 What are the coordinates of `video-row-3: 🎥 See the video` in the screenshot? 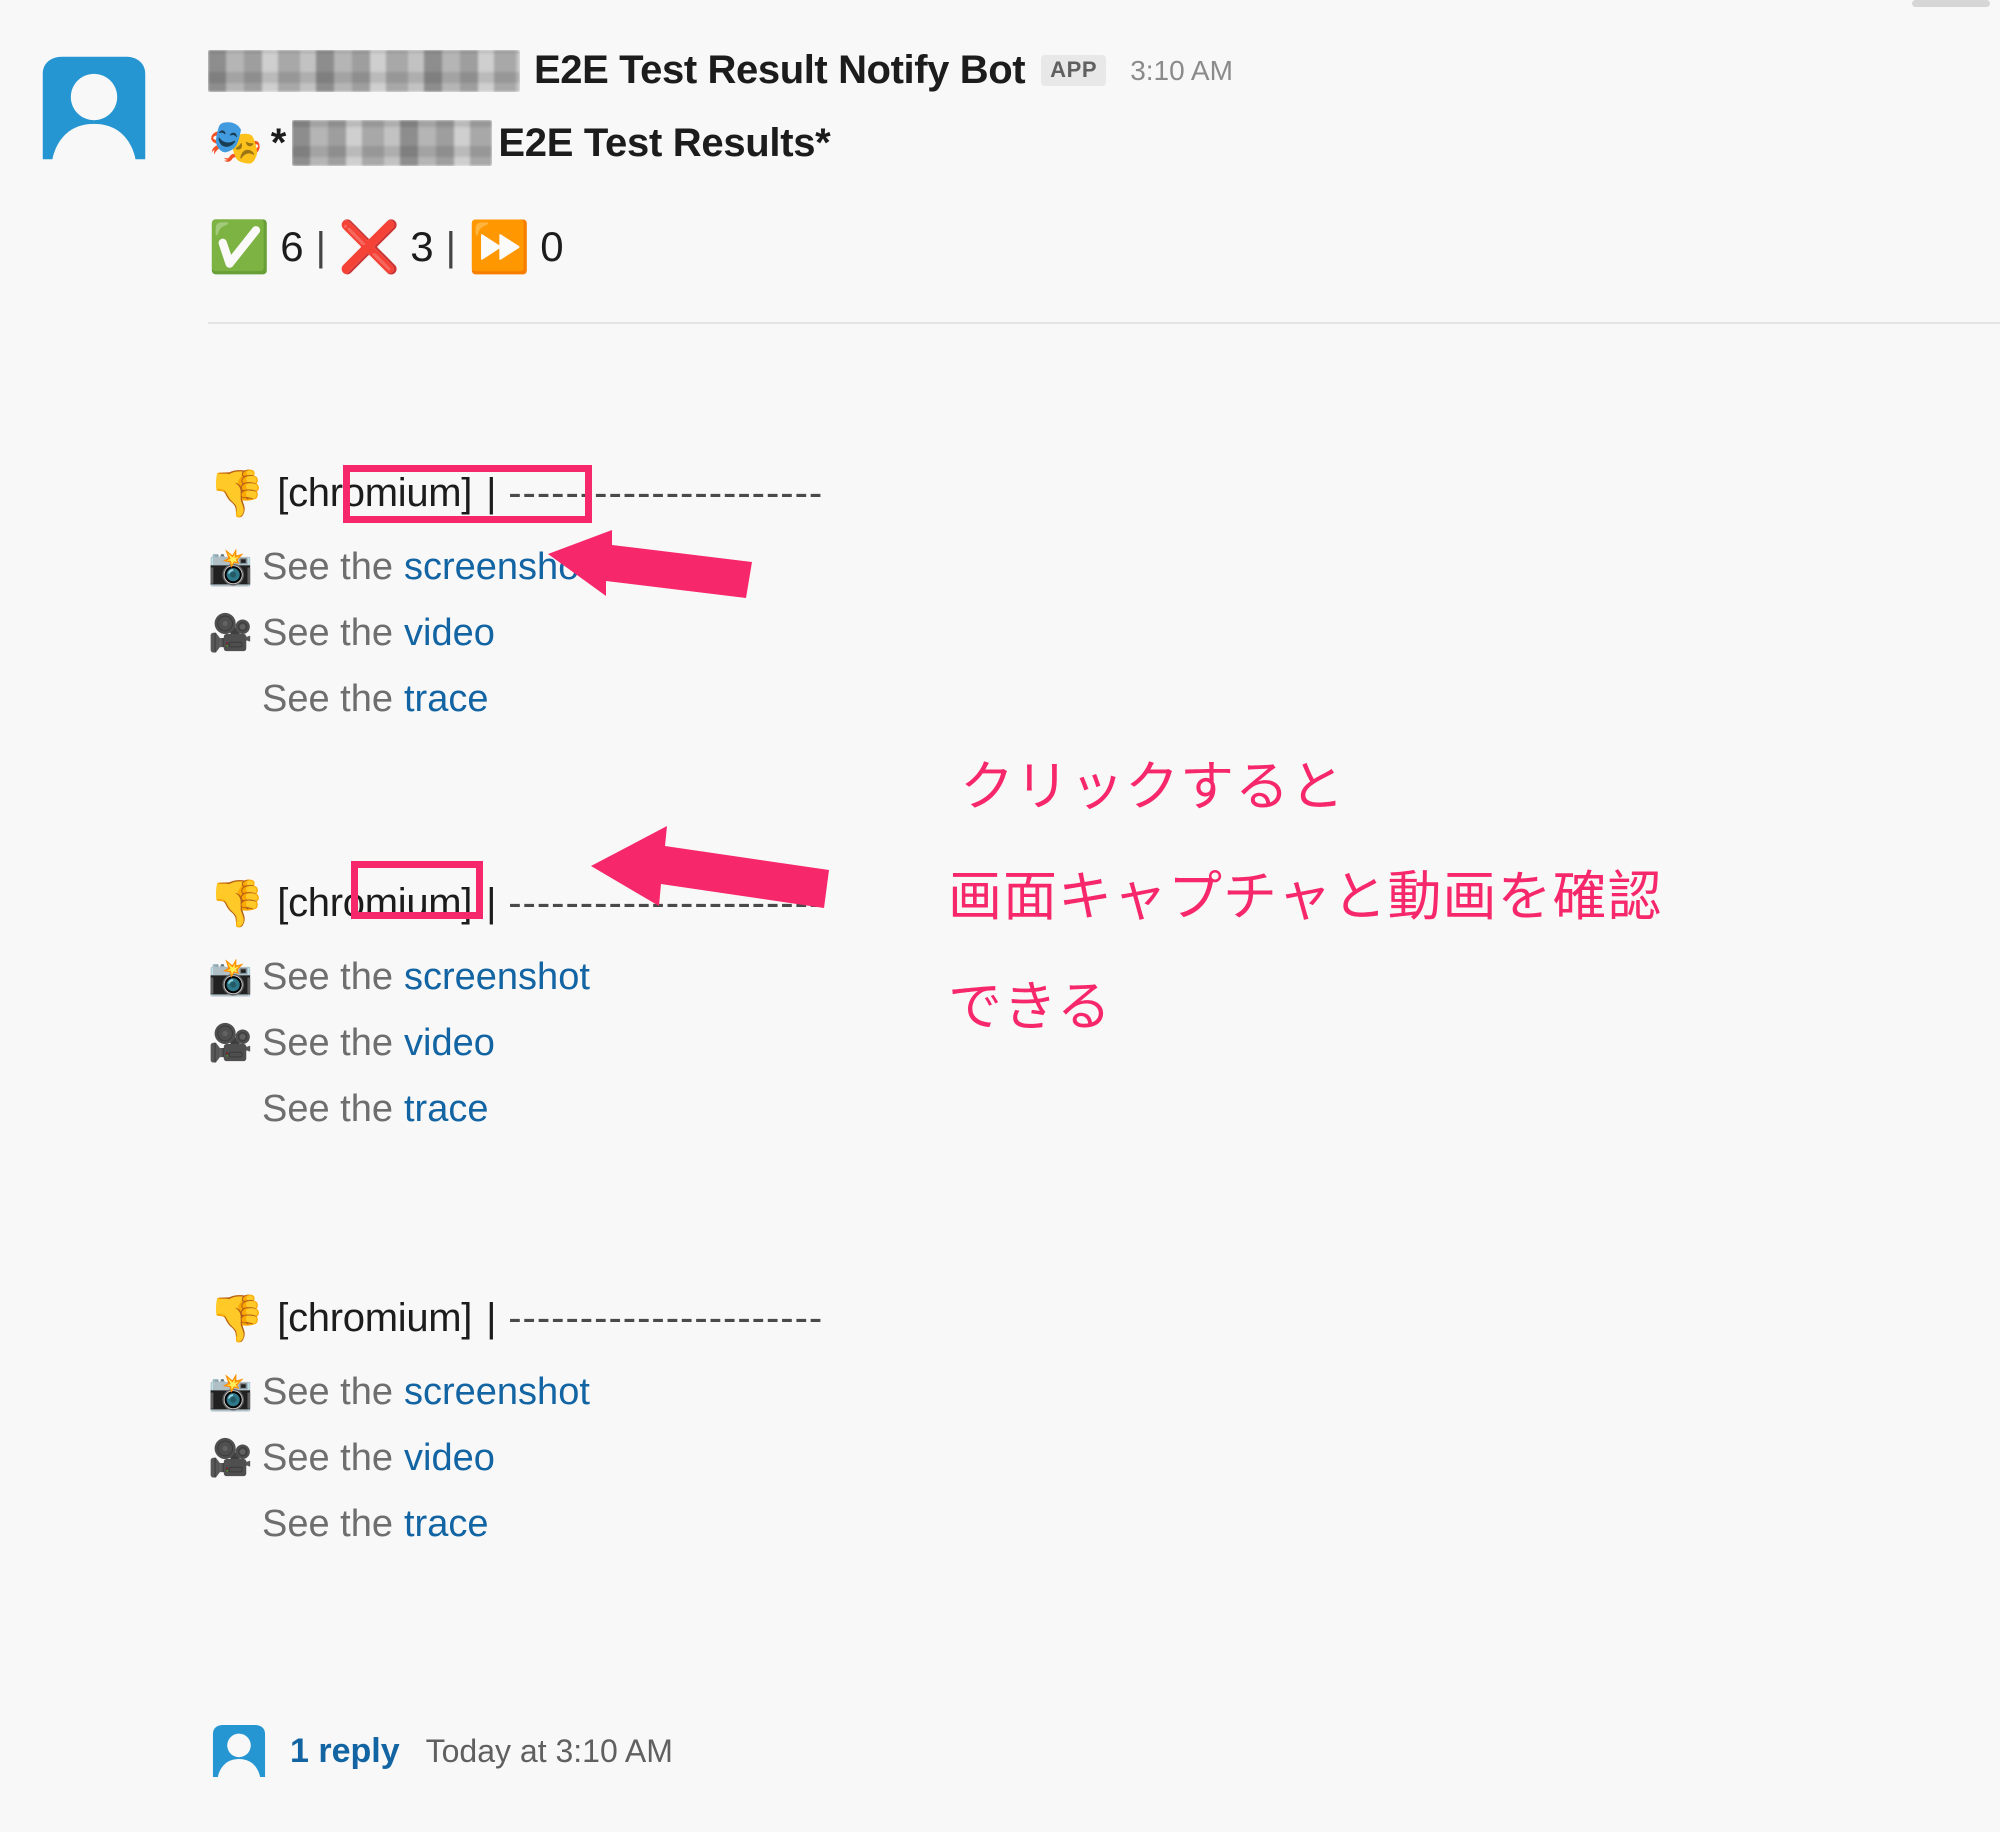 It's located at (515, 1458).